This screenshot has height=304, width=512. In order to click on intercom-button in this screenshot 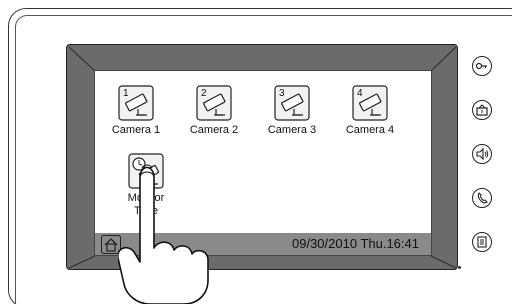, I will do `click(482, 110)`.